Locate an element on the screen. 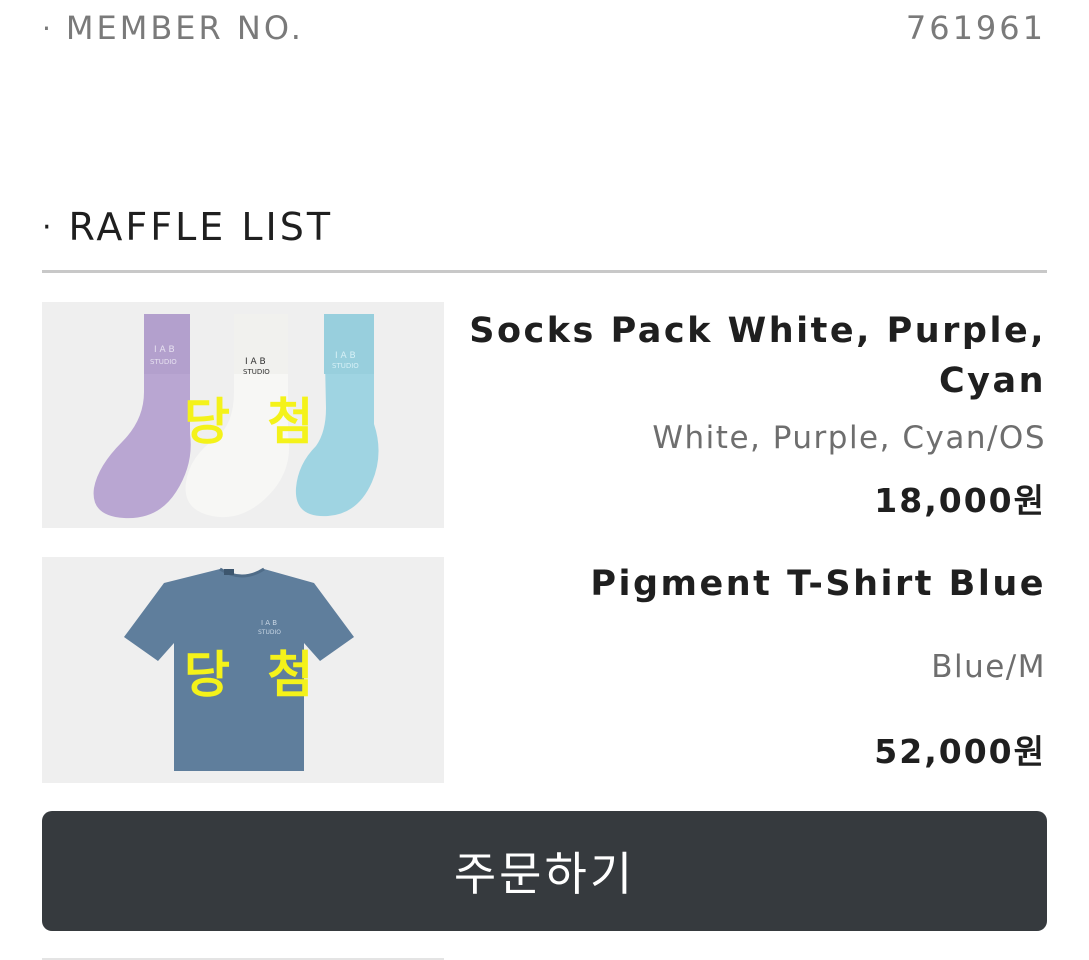 The image size is (1089, 960). member-number-label: · MEMBER NO. is located at coordinates (173, 28).